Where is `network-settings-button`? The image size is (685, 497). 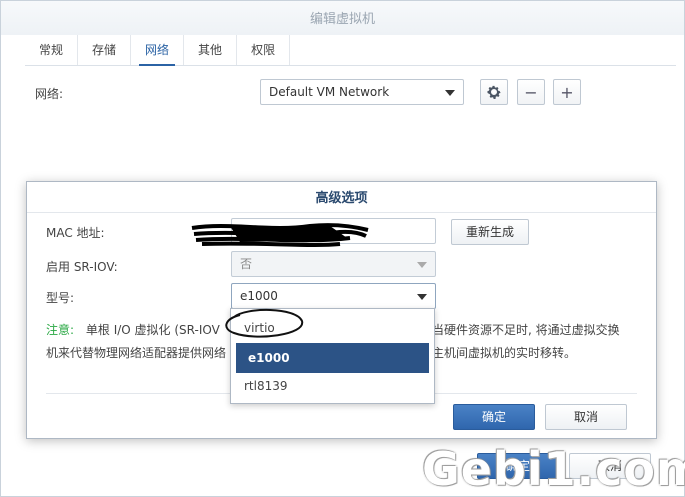 network-settings-button is located at coordinates (494, 92).